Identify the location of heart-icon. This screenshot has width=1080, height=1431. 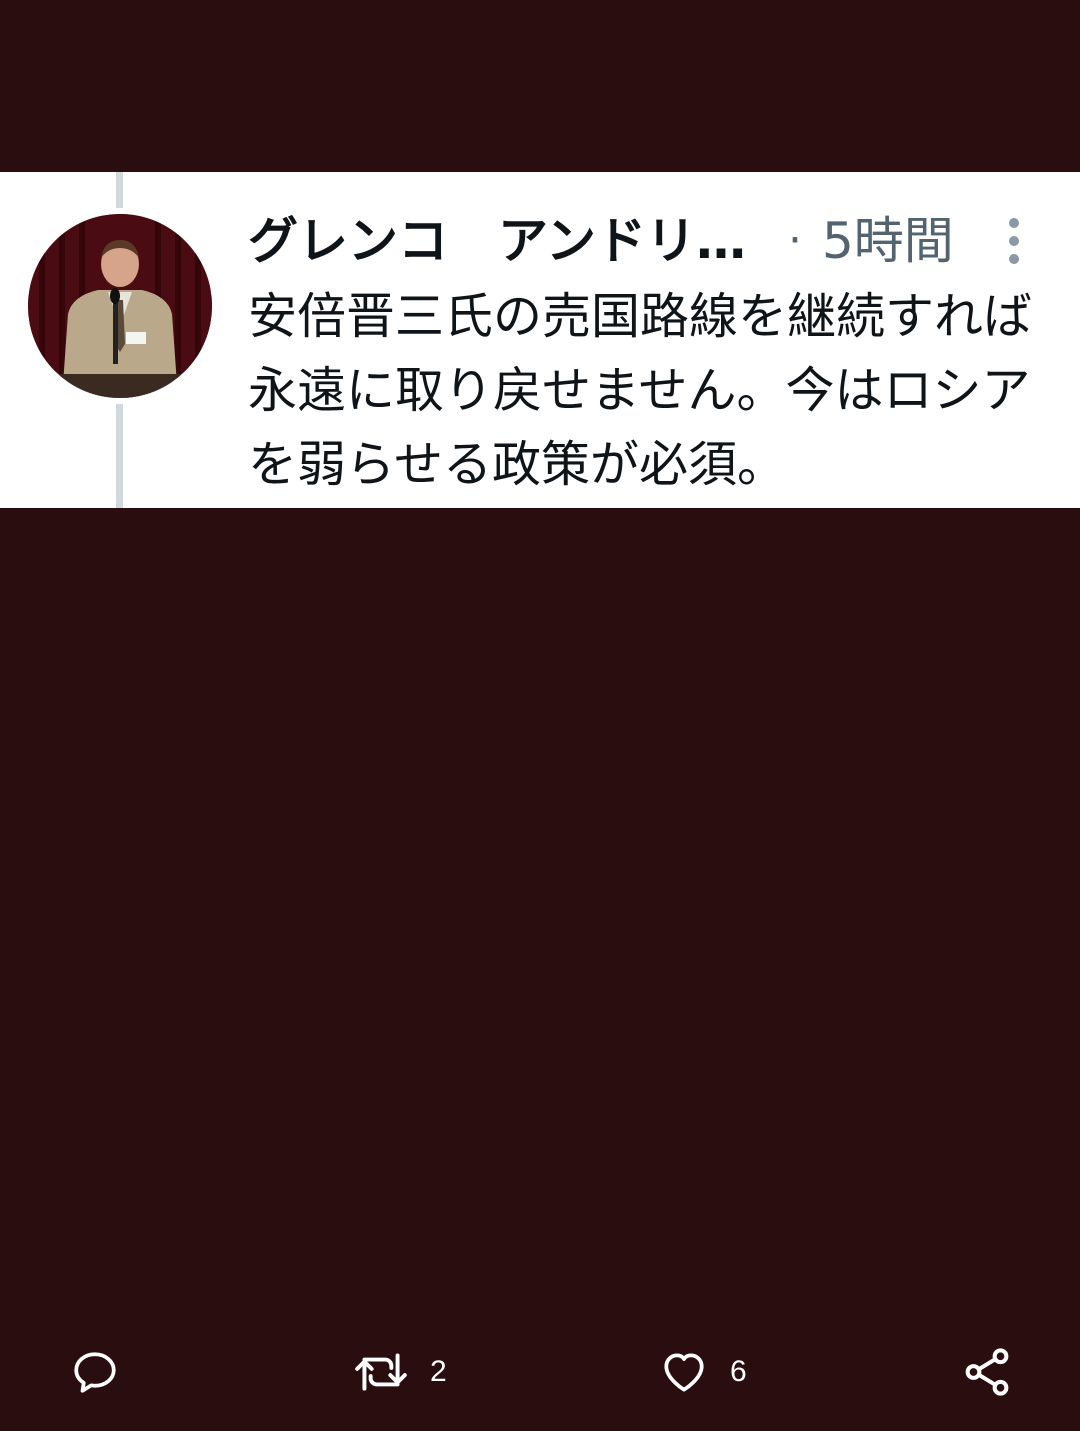
(684, 1372).